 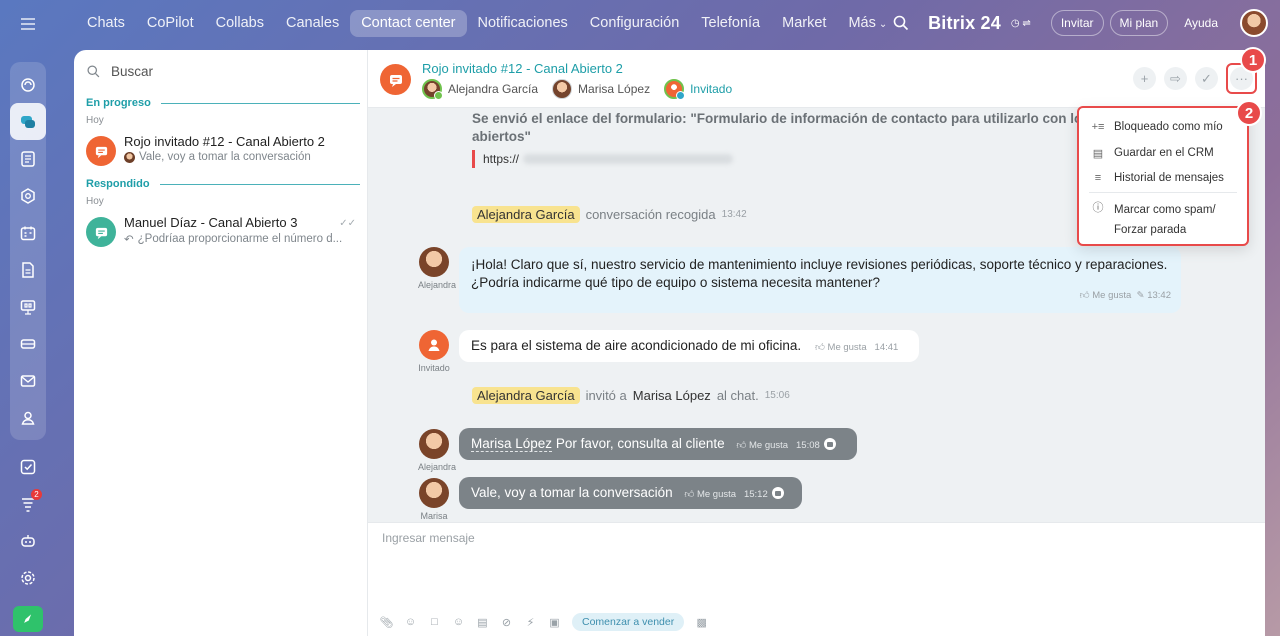 What do you see at coordinates (28, 269) in the screenshot?
I see `rail-document-icon` at bounding box center [28, 269].